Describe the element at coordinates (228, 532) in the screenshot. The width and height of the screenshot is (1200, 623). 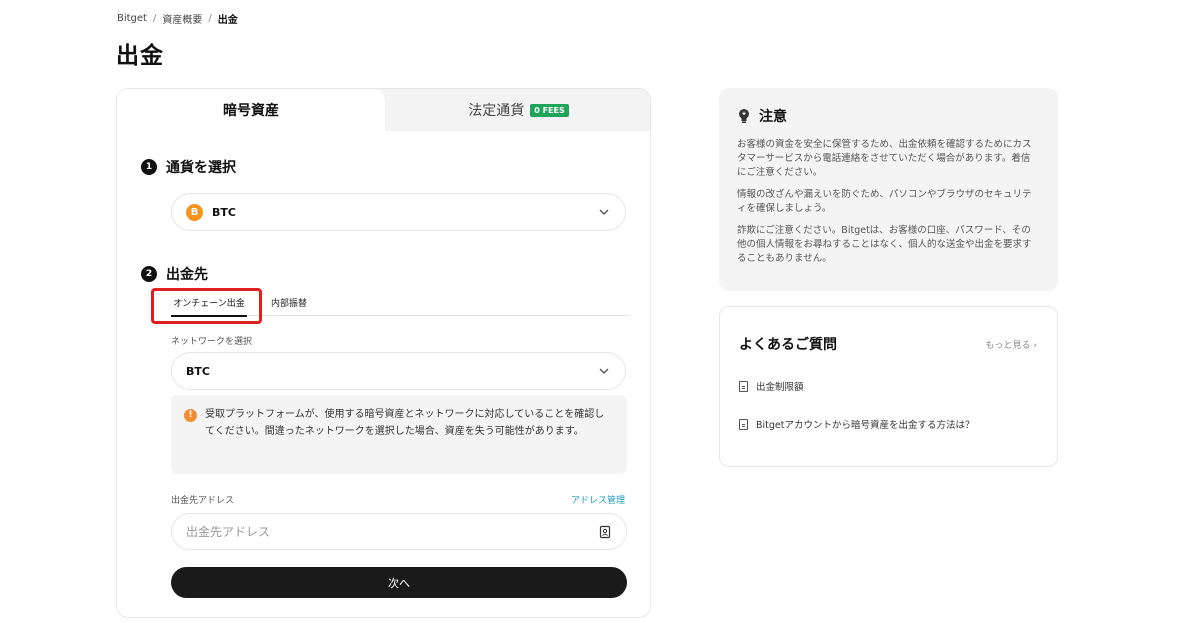
I see `address-placeholder: 出金先アドレス` at that location.